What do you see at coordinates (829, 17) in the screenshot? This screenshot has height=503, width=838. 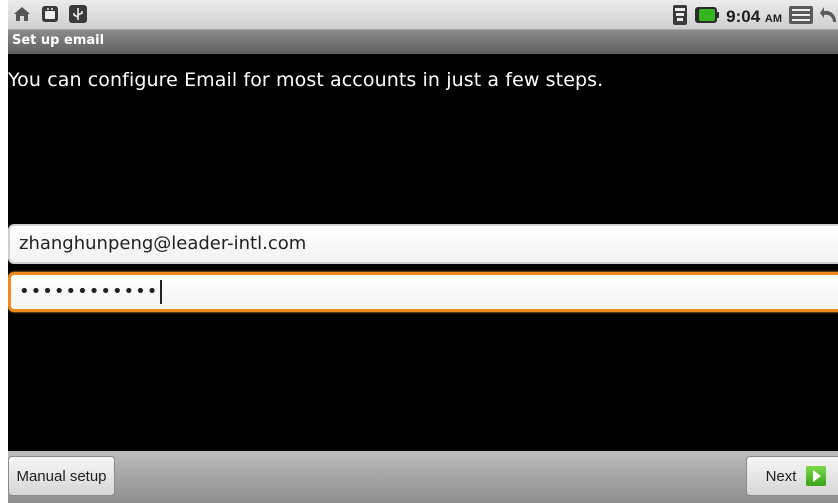 I see `back-icon` at bounding box center [829, 17].